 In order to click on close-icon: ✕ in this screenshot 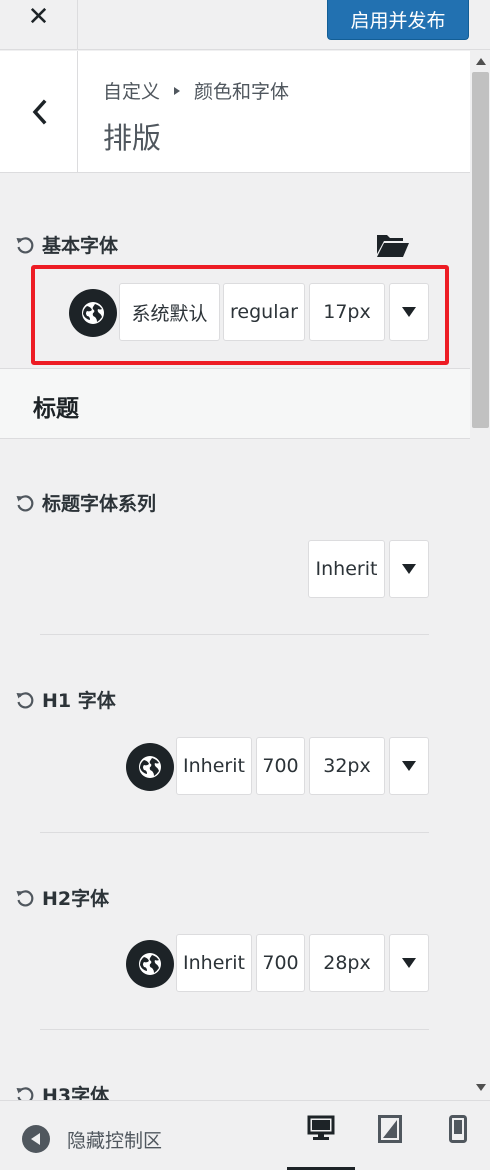, I will do `click(38, 17)`.